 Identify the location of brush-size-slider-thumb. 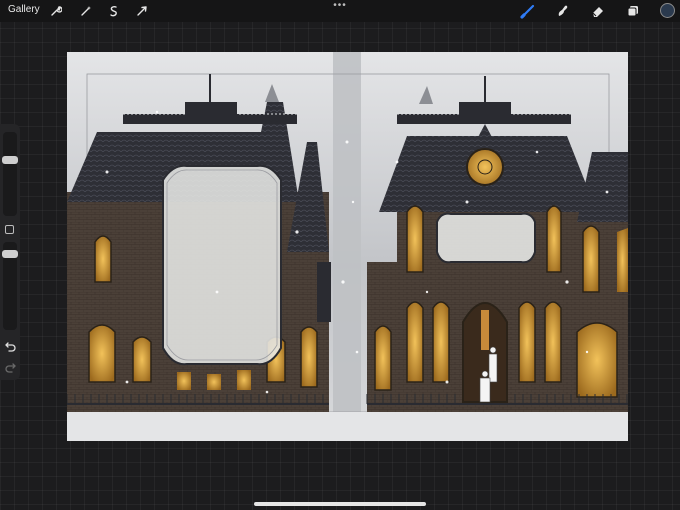
(10, 160).